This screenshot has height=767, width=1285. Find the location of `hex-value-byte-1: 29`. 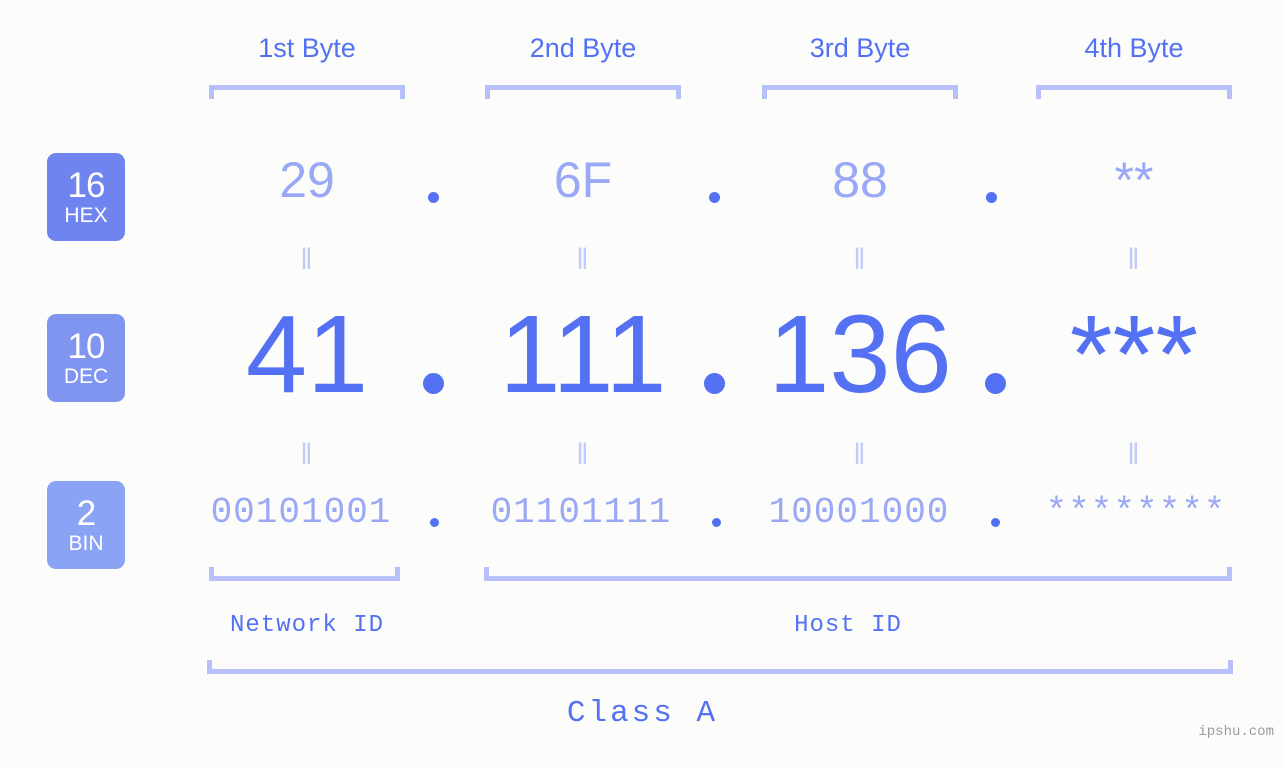

hex-value-byte-1: 29 is located at coordinates (307, 180).